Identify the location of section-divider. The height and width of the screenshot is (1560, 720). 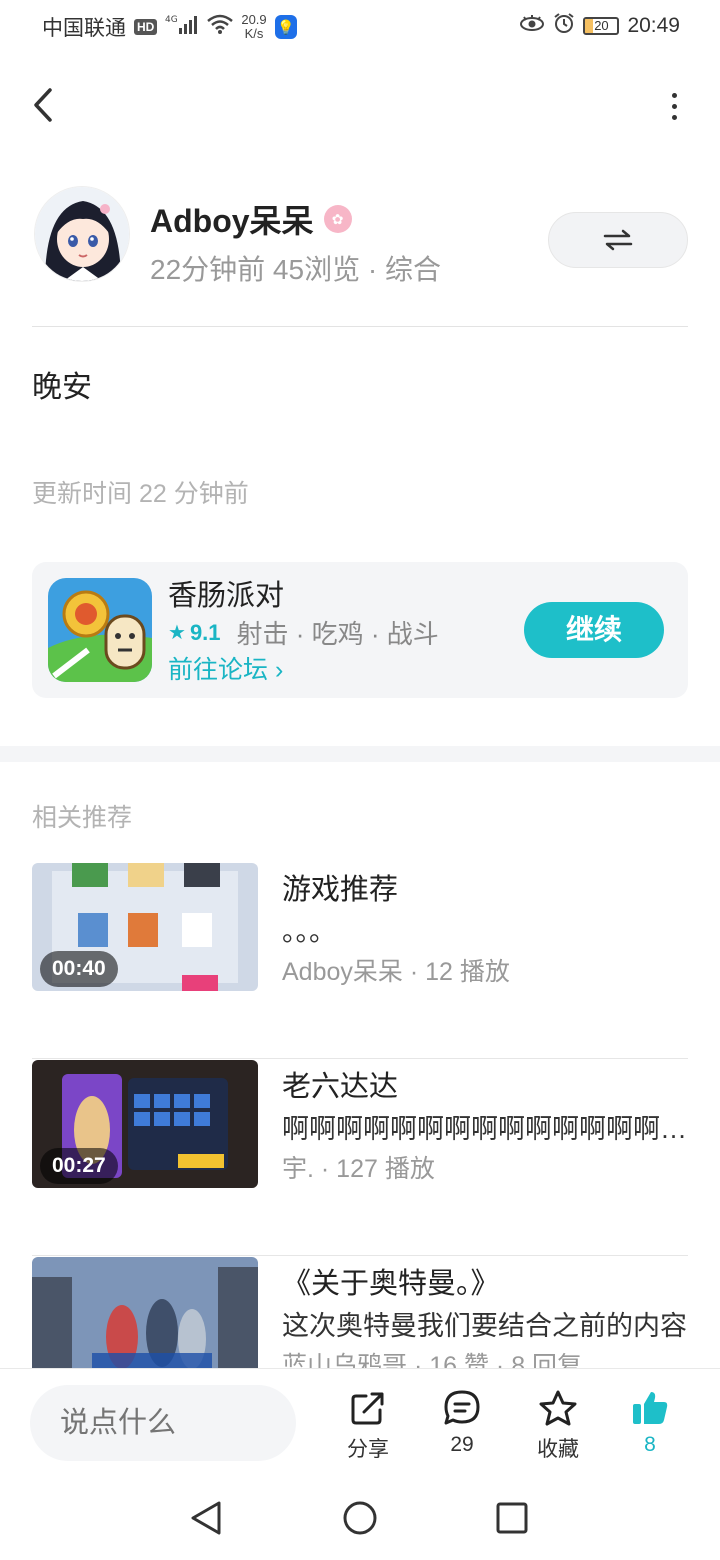
(360, 754).